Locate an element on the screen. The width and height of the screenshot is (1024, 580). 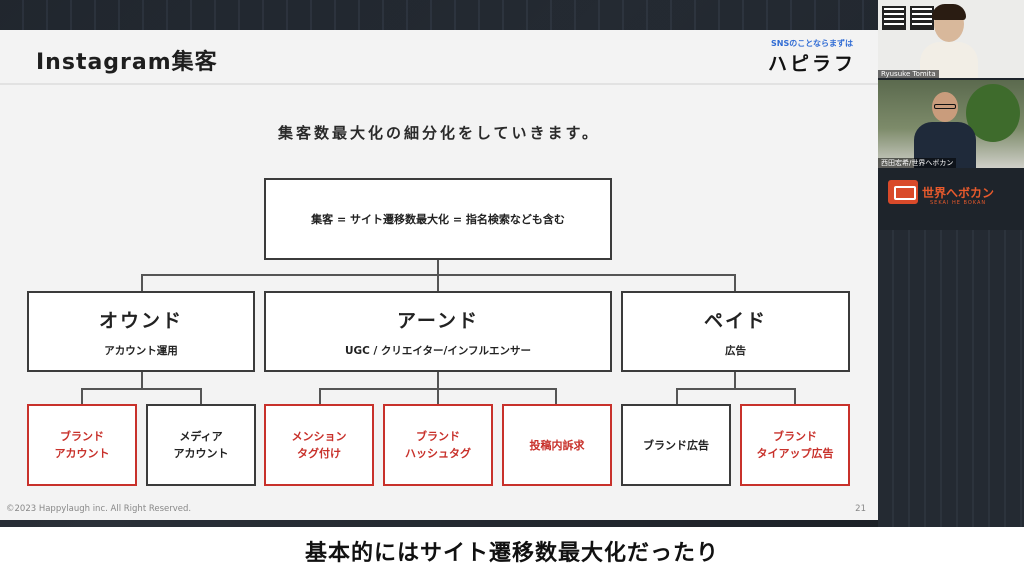
root-label: 集客 = サイト遷移数最大化 = 指名検索なども含む is located at coordinates (438, 219).